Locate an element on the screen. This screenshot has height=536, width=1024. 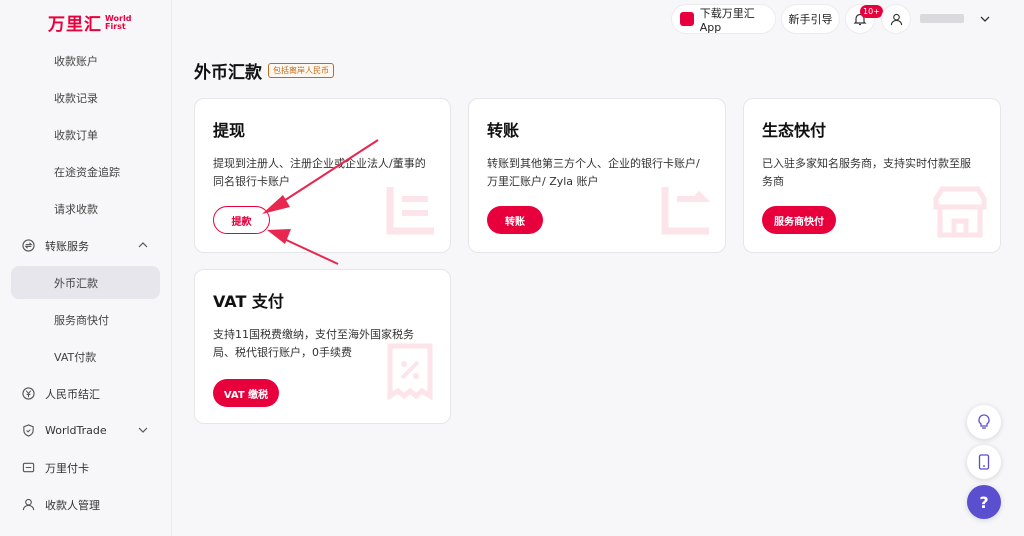
help-button: ? is located at coordinates (984, 502).